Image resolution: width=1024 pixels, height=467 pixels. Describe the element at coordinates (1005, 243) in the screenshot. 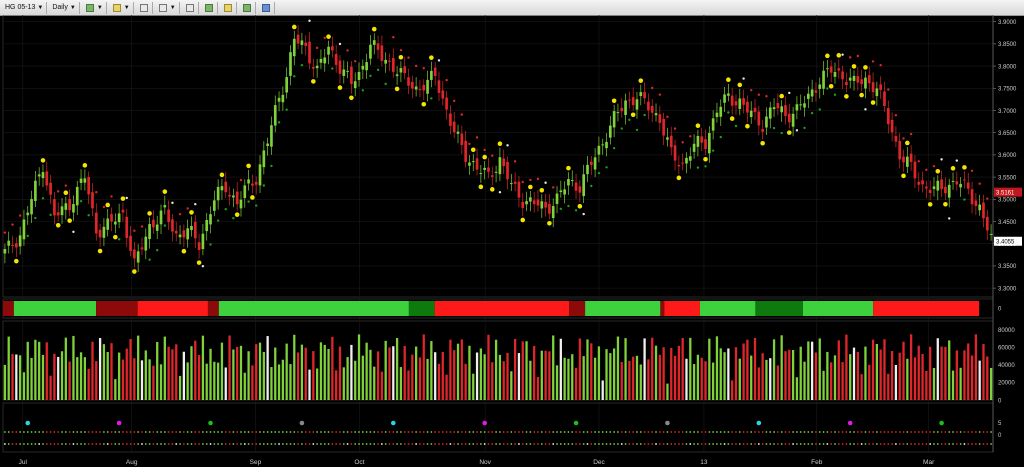

I see `price-marker-label: 3.4055` at that location.